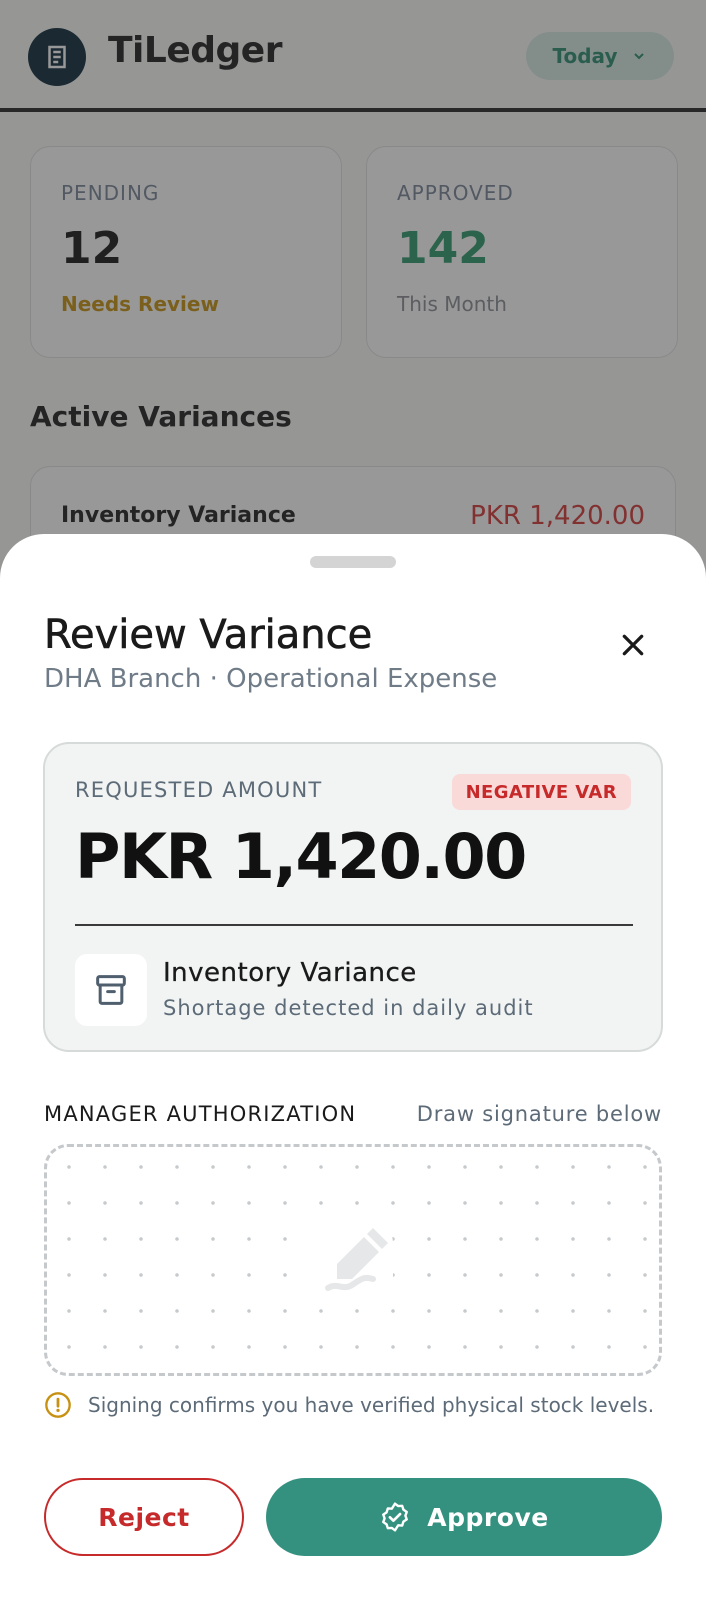  What do you see at coordinates (200, 1114) in the screenshot?
I see `authorization-label: MANAGER AUTHORIZATION` at bounding box center [200, 1114].